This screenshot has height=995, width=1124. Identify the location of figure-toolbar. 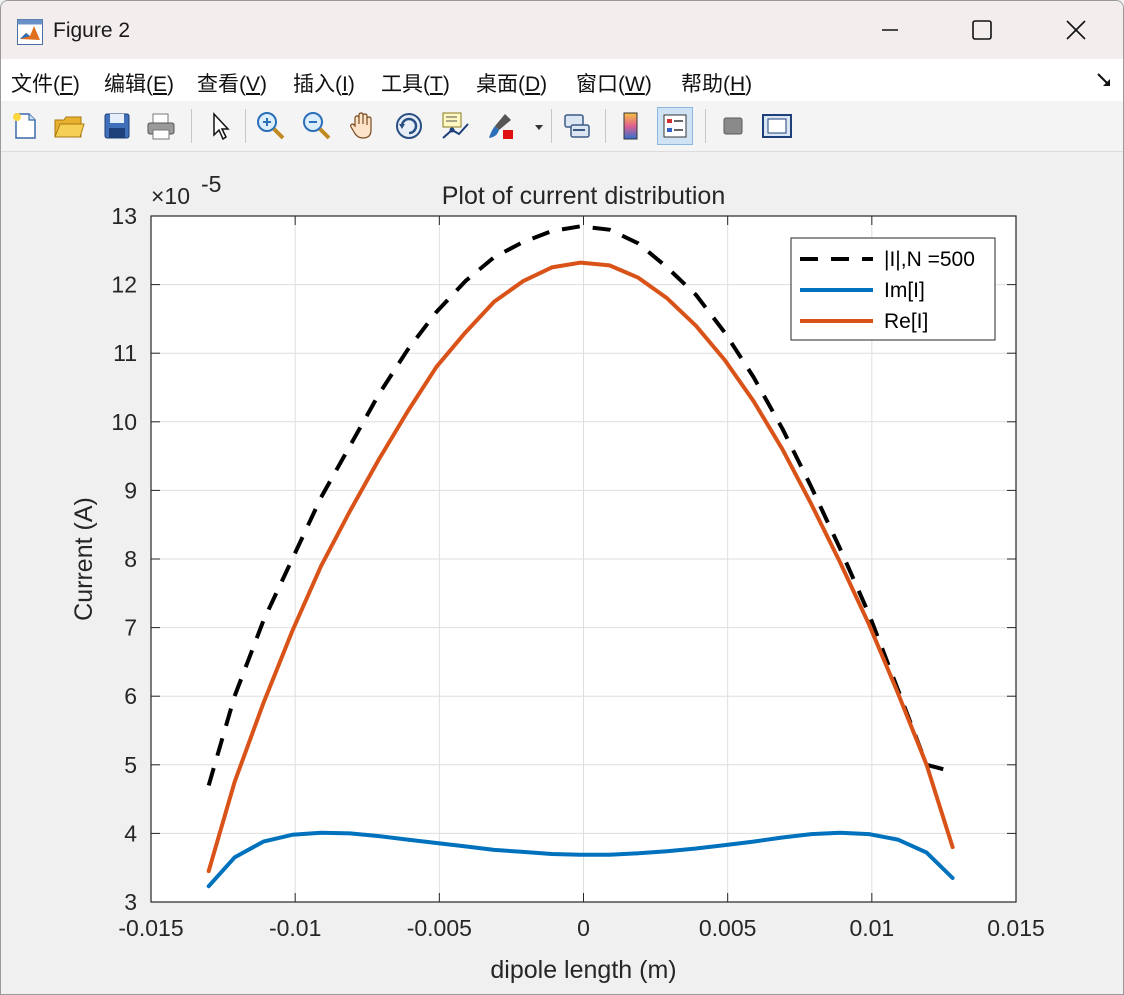
(562, 126).